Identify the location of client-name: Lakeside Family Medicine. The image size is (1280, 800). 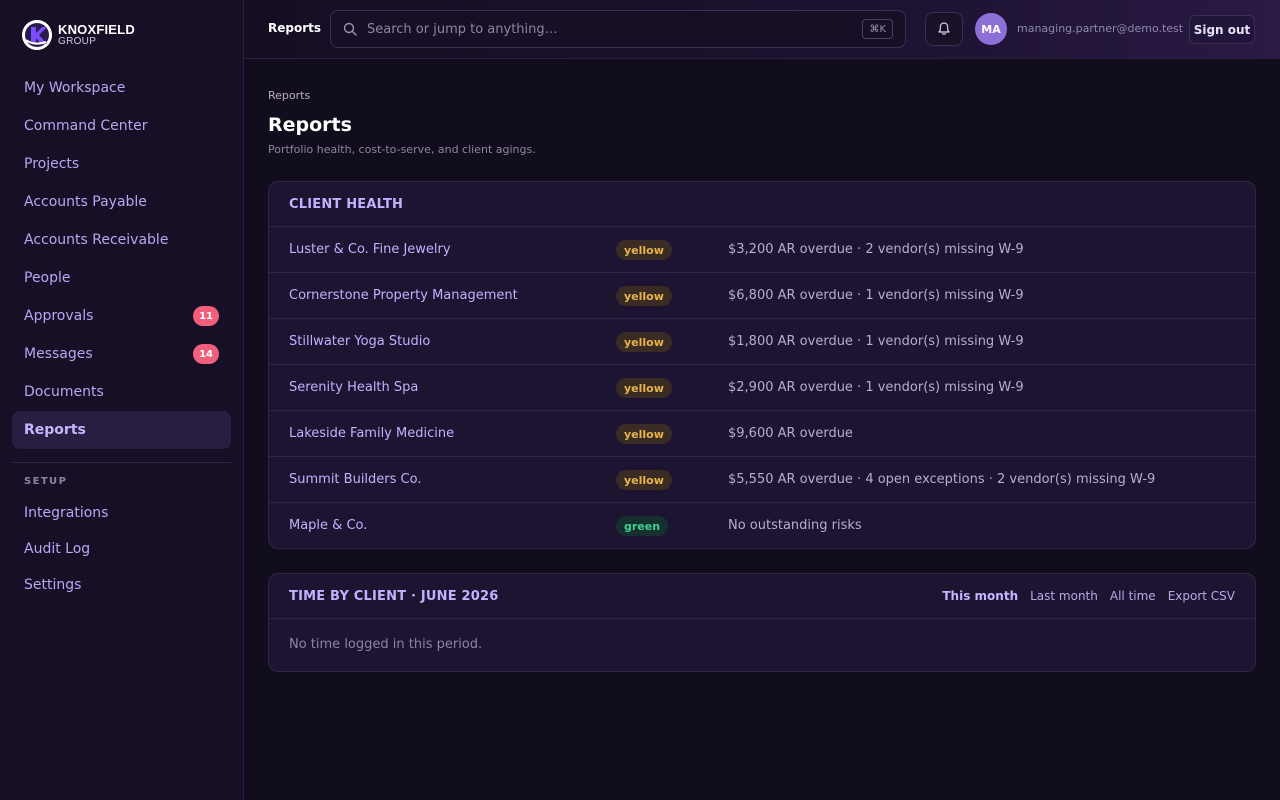
(371, 433).